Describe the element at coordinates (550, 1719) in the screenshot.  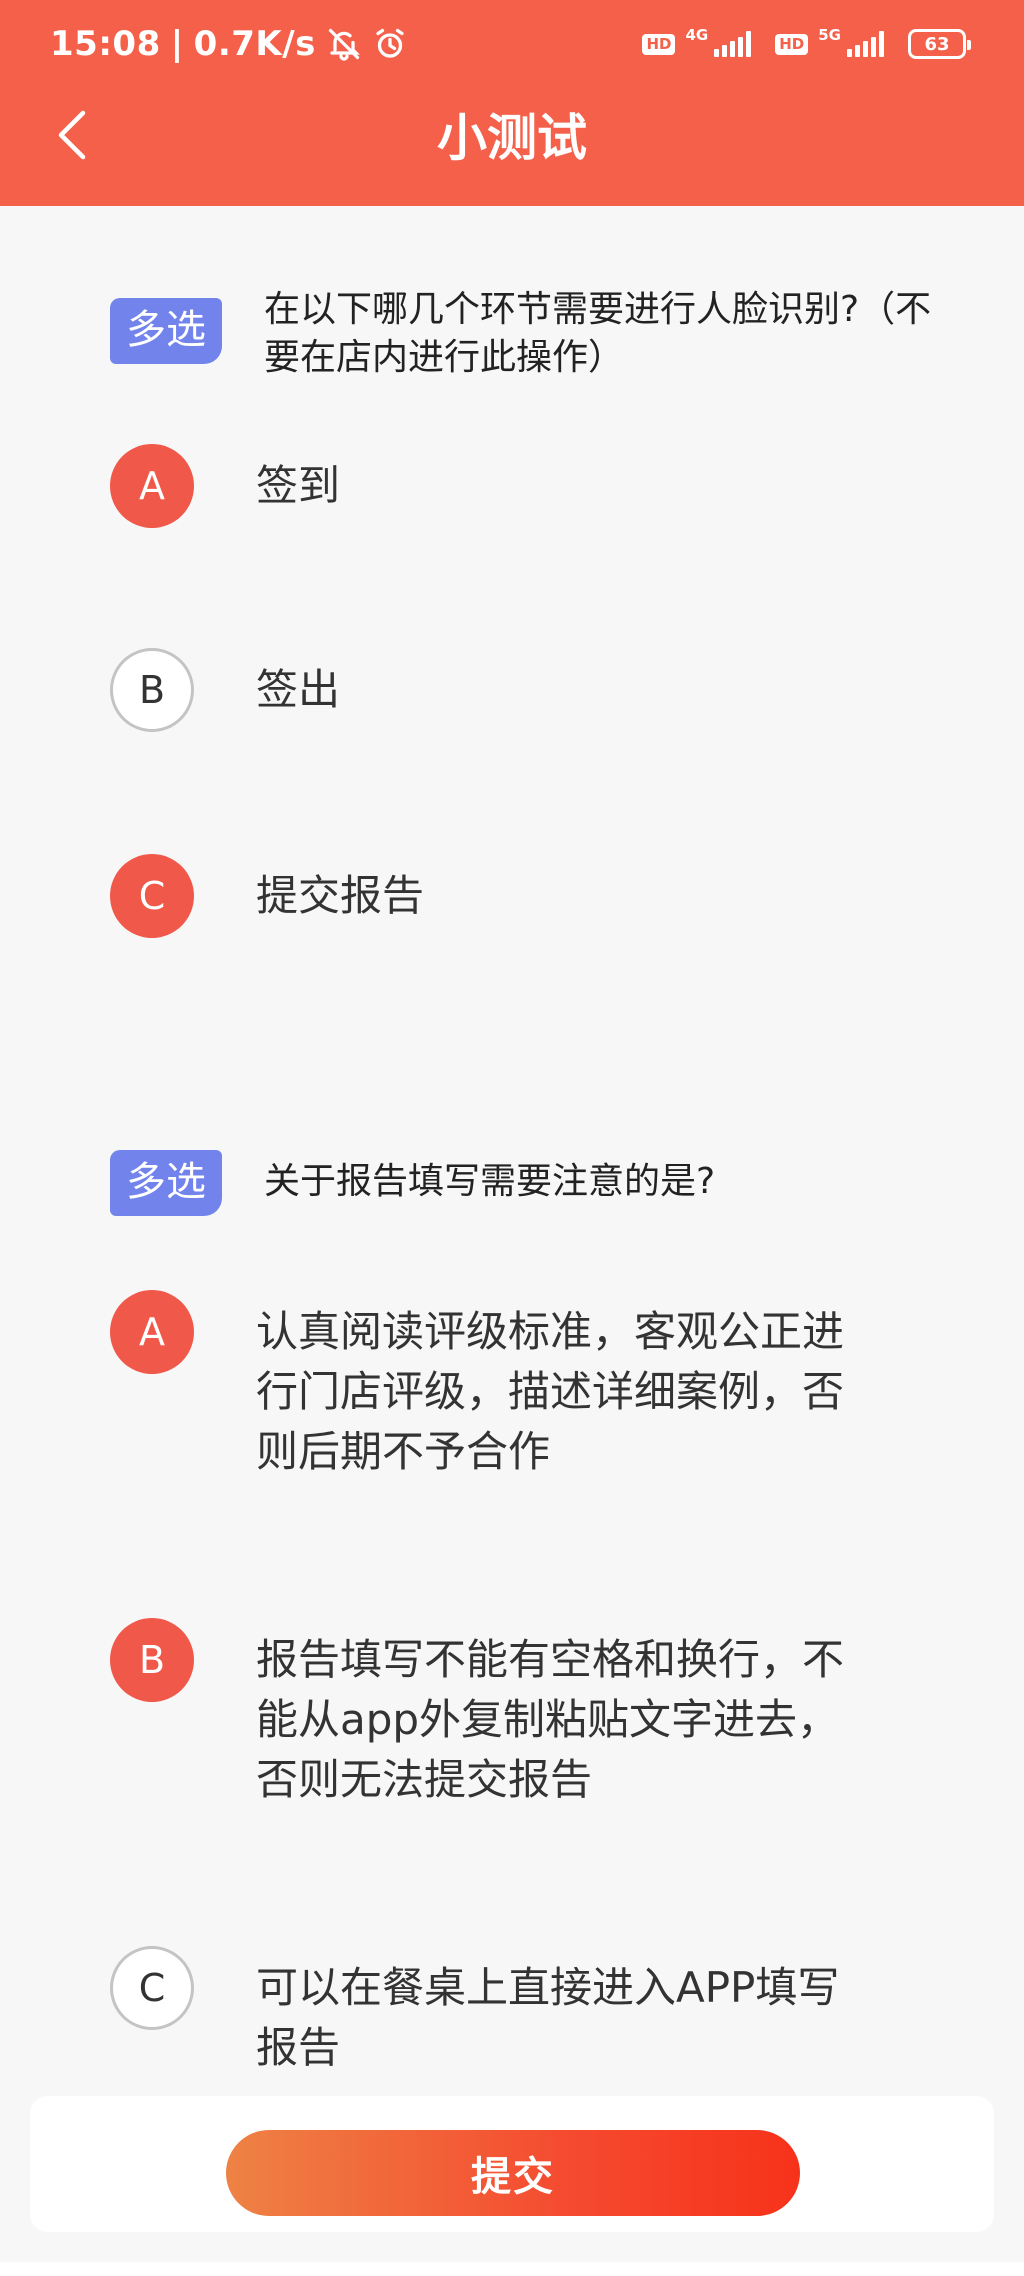
I see `option-text: 报告填写不能有空格和换行，不能从app外复制粘贴文字进去，否则无法提交报告` at that location.